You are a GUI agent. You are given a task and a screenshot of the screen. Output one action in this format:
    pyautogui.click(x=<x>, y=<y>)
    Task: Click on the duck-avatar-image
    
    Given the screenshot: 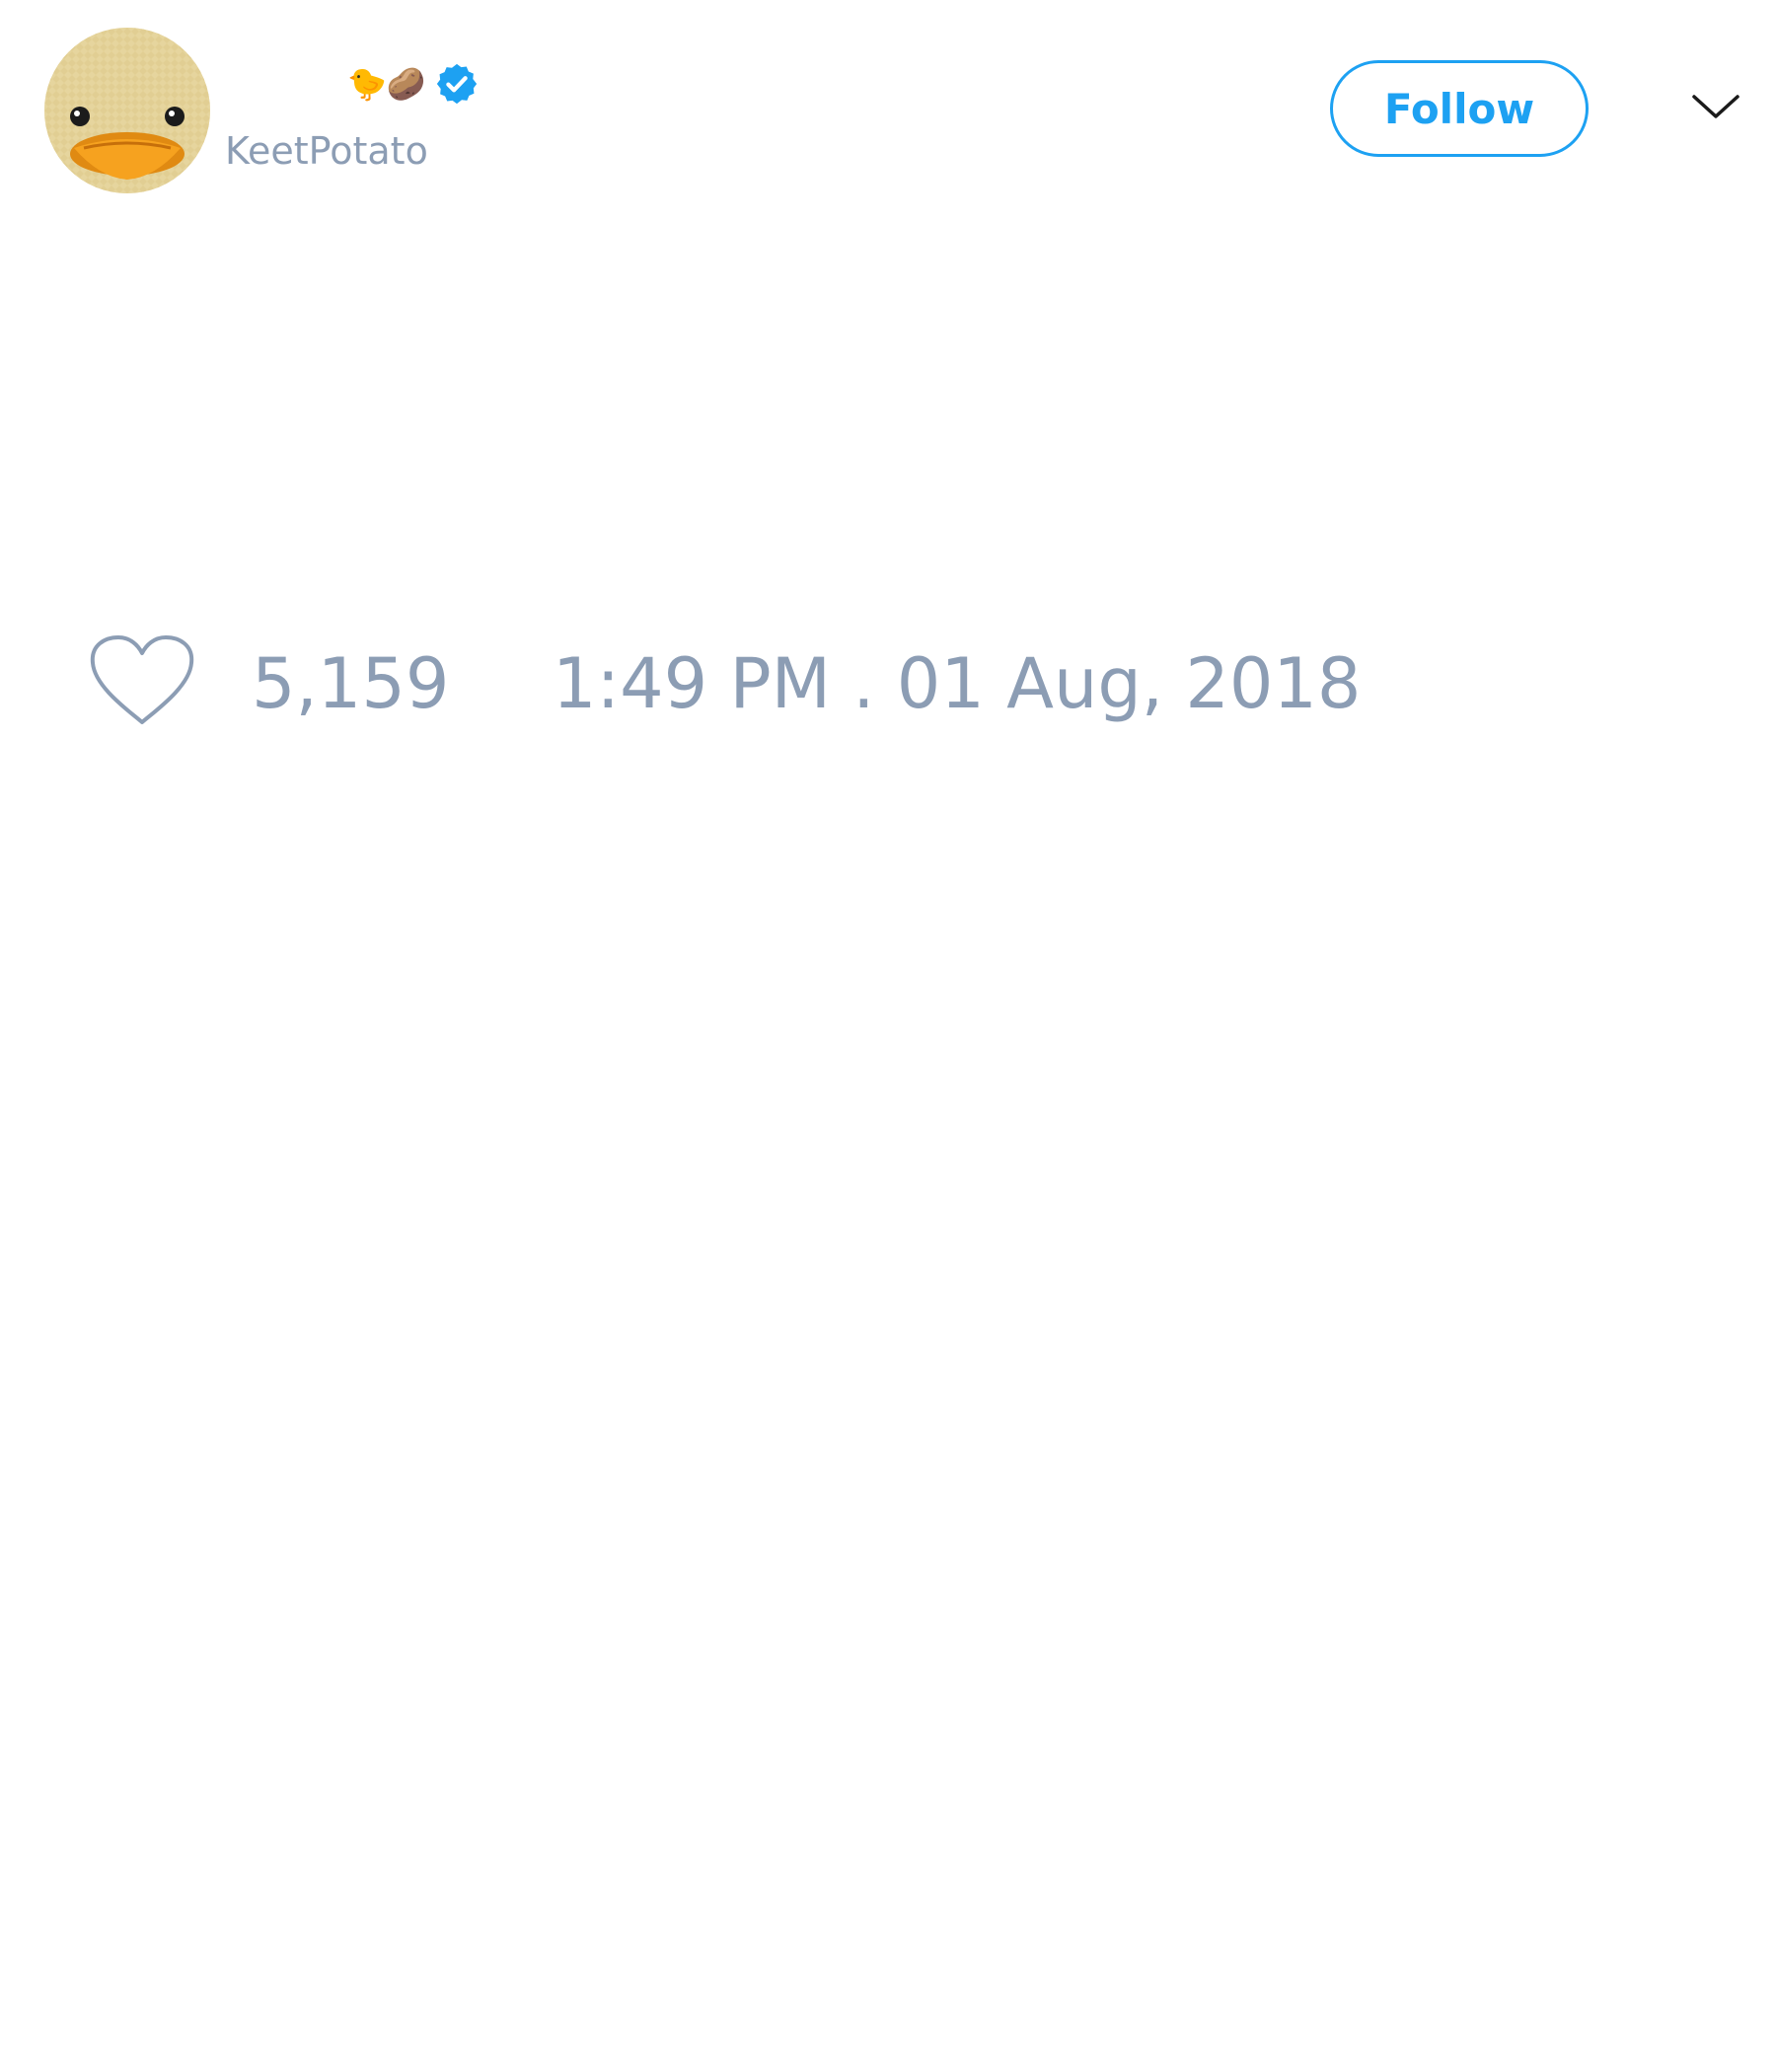 What is the action you would take?
    pyautogui.click(x=127, y=111)
    